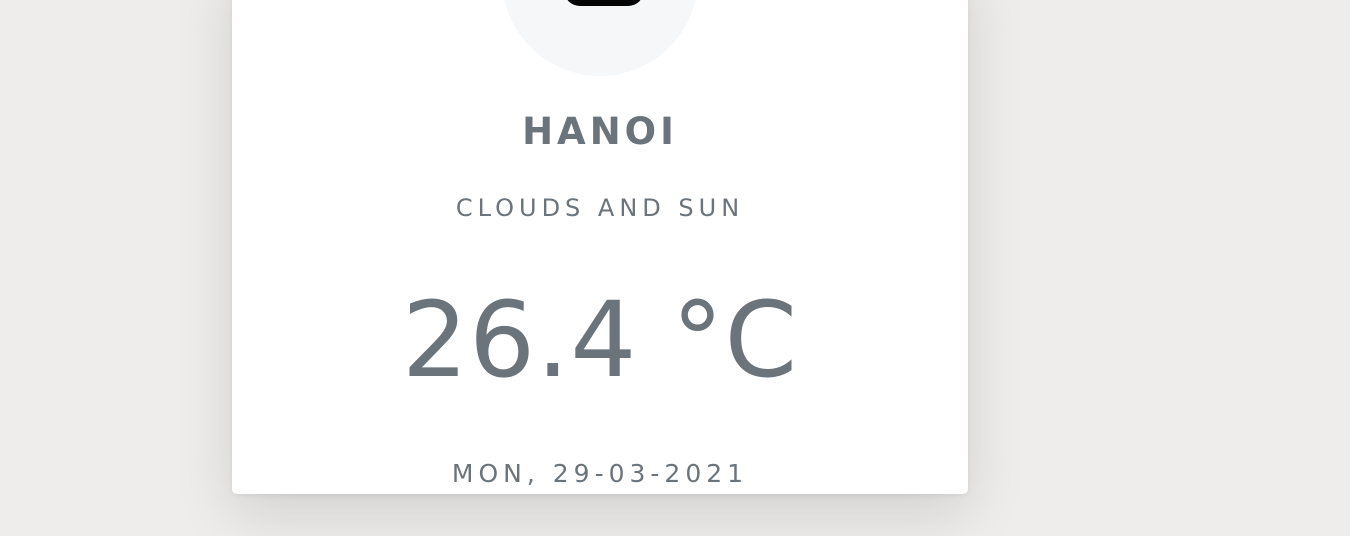 The image size is (1350, 536). I want to click on weather-date: MON, 29-03-2021, so click(600, 473).